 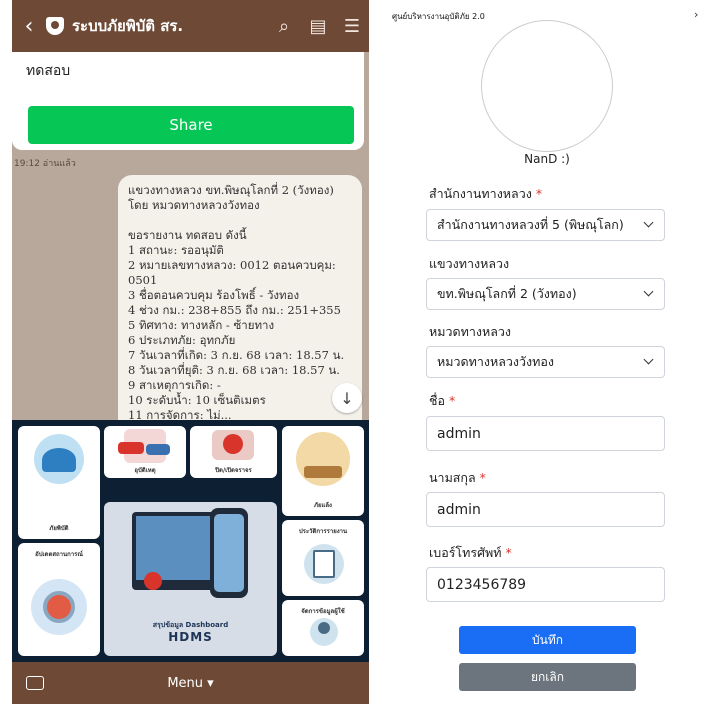 What do you see at coordinates (48, 71) in the screenshot?
I see `shared-message-text: ทดสอบ` at bounding box center [48, 71].